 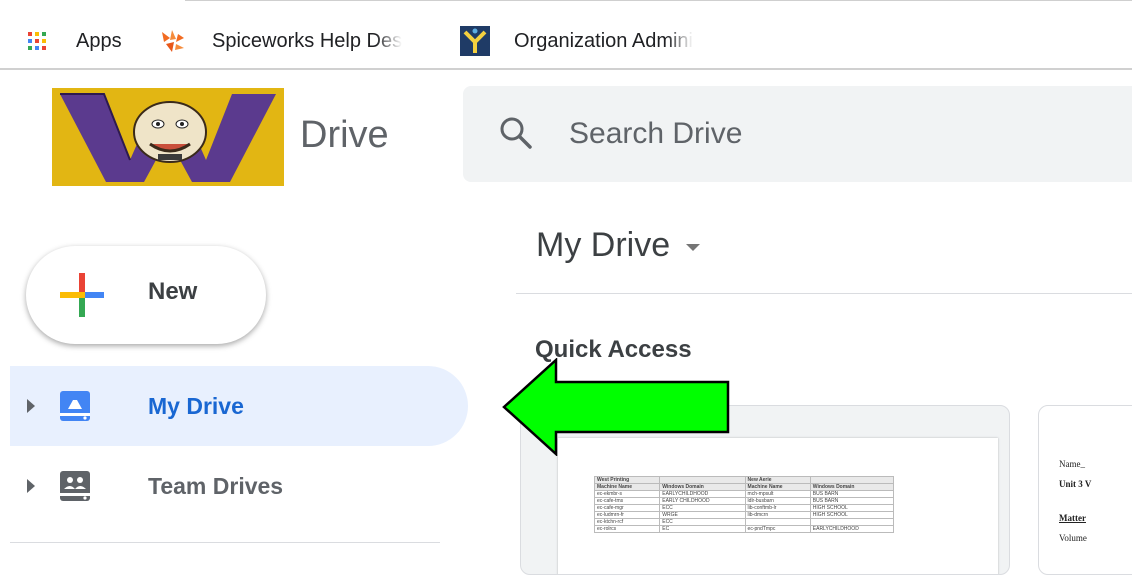 I want to click on search-icon, so click(x=516, y=133).